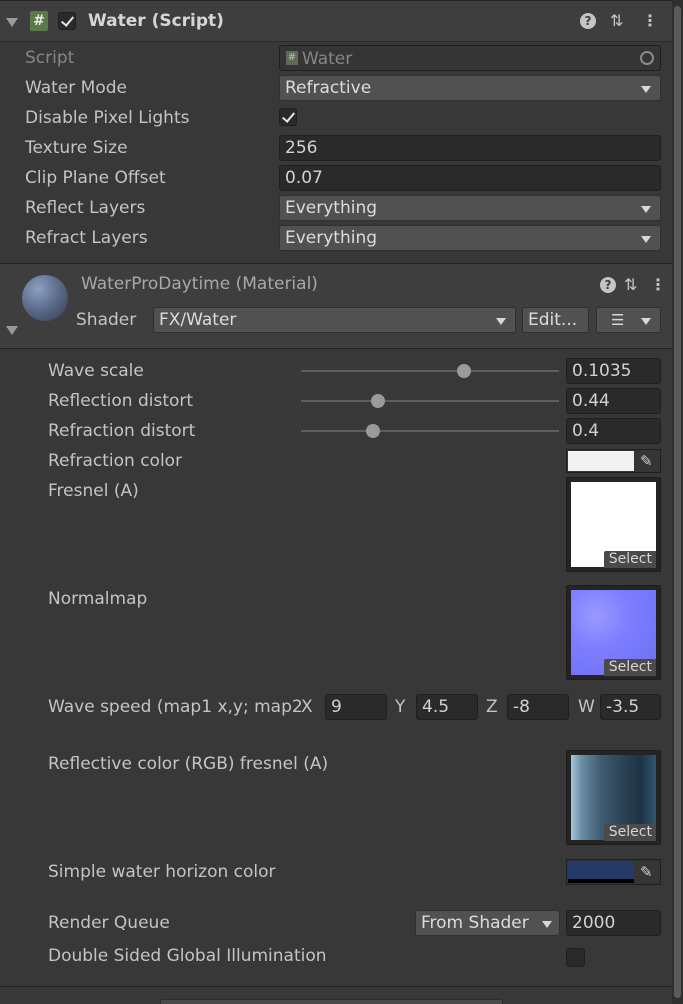  I want to click on wave-speed-w-label: W, so click(586, 707).